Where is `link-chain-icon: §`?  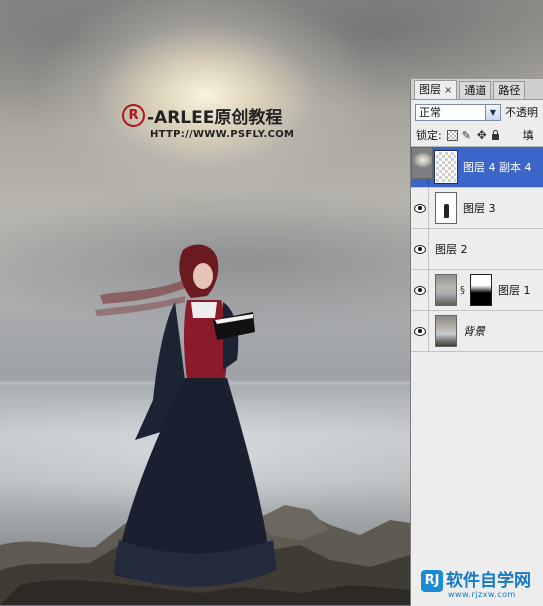 link-chain-icon: § is located at coordinates (464, 290).